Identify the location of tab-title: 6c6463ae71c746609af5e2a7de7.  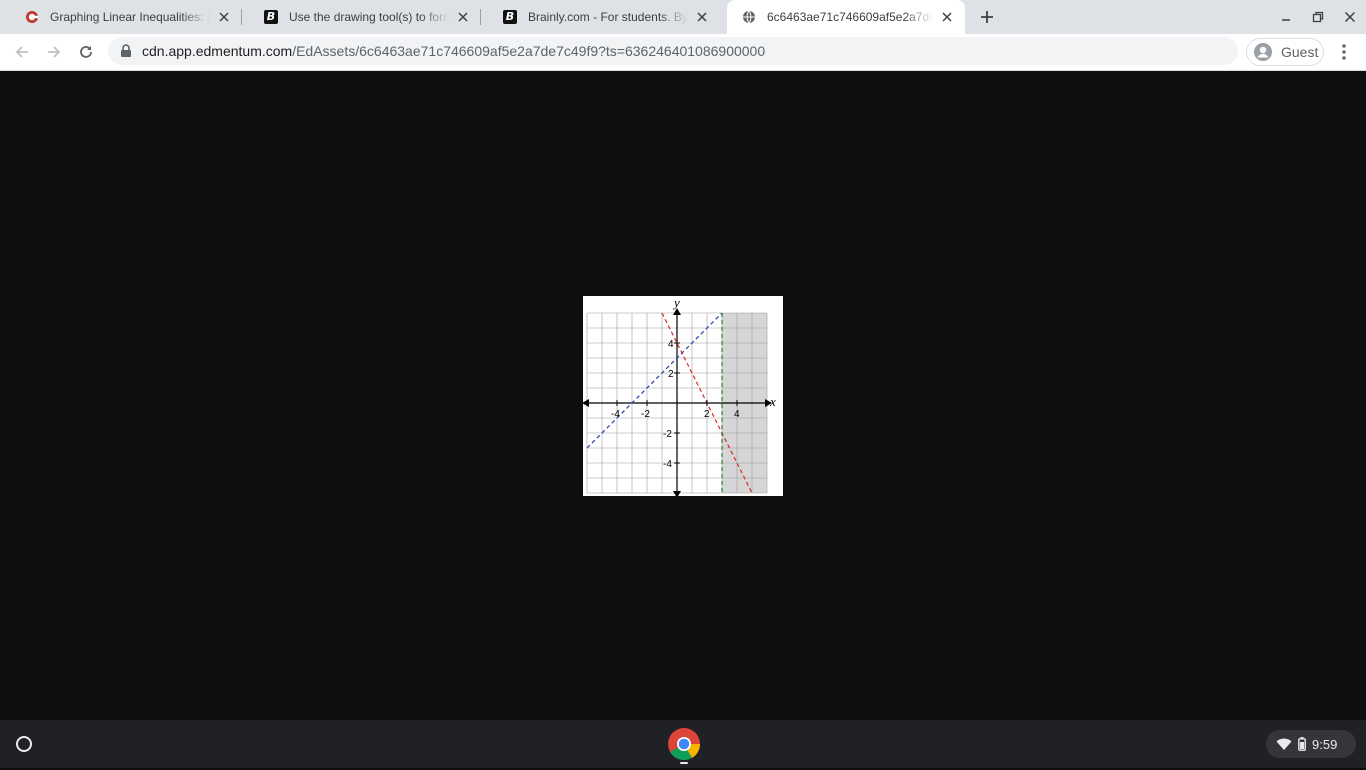
(850, 17).